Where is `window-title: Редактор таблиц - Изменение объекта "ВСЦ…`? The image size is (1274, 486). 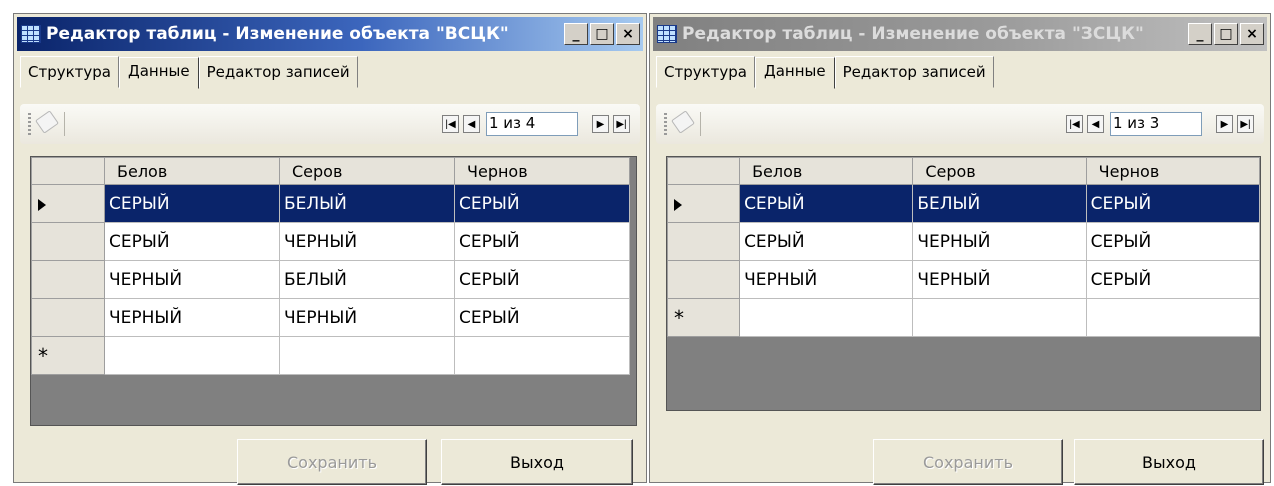 window-title: Редактор таблиц - Изменение объекта "ВСЦ… is located at coordinates (277, 34).